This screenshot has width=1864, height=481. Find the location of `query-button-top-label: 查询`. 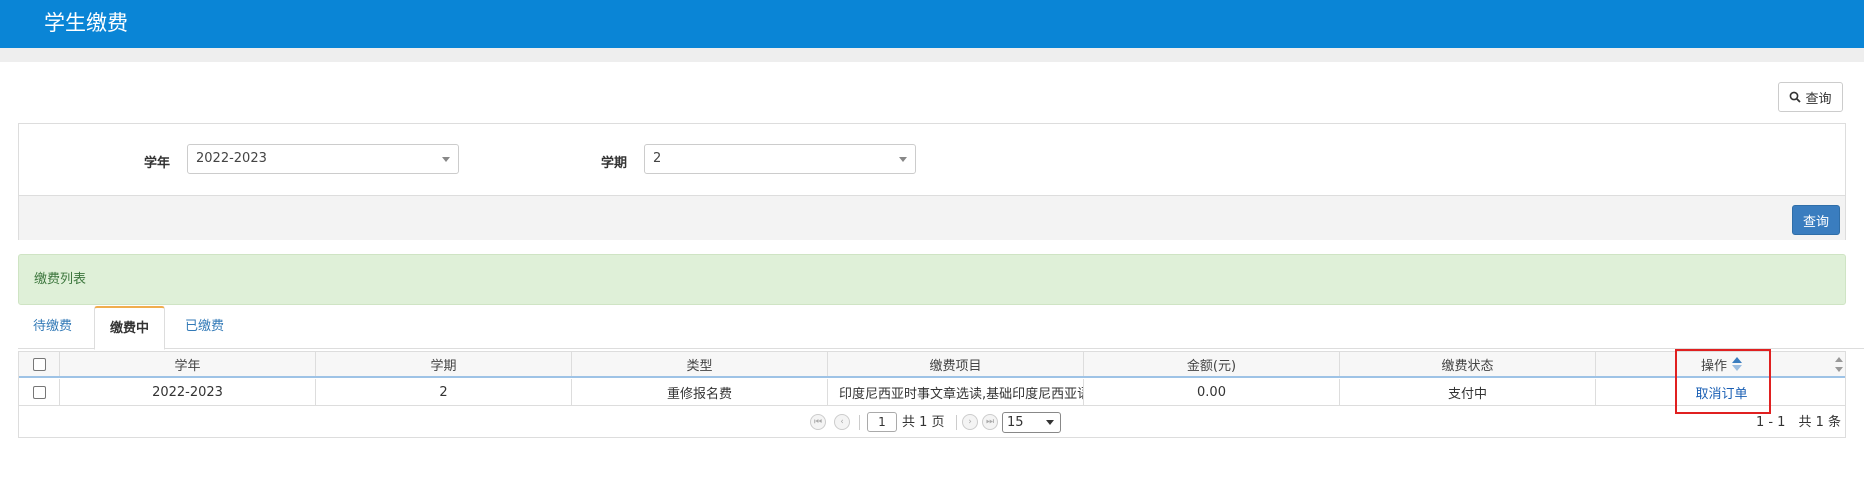

query-button-top-label: 查询 is located at coordinates (1818, 99).